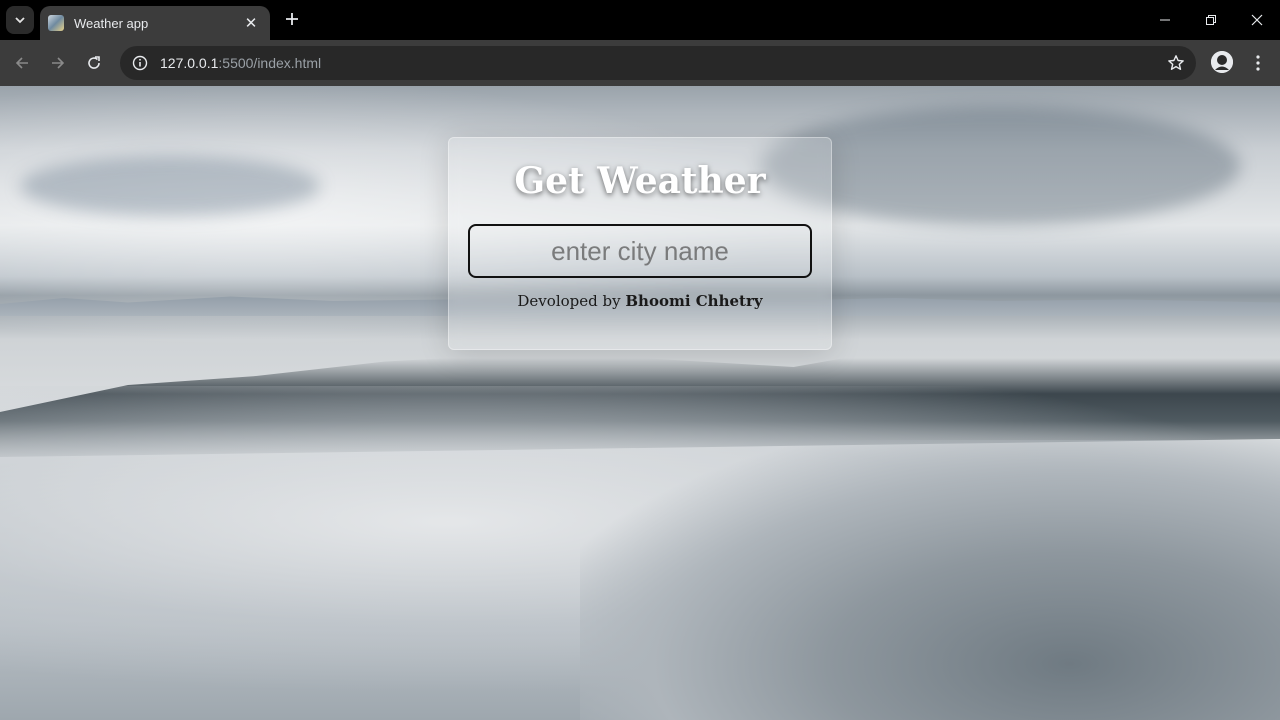 The image size is (1280, 720). I want to click on url-host: 127.0.0.1, so click(189, 63).